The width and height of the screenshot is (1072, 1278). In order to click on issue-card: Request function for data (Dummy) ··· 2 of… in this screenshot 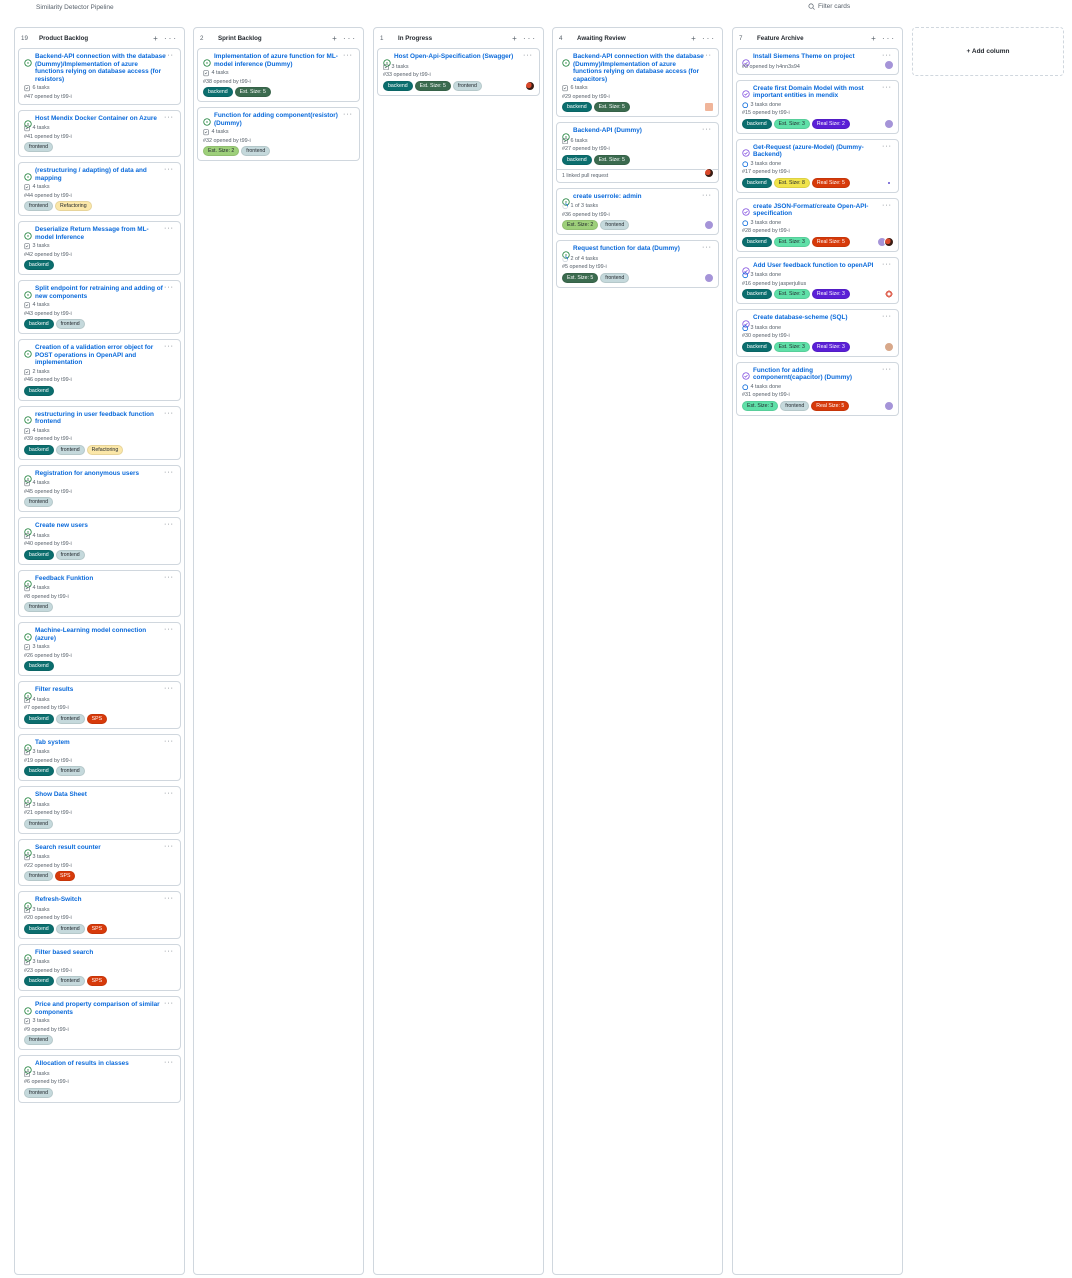, I will do `click(637, 264)`.